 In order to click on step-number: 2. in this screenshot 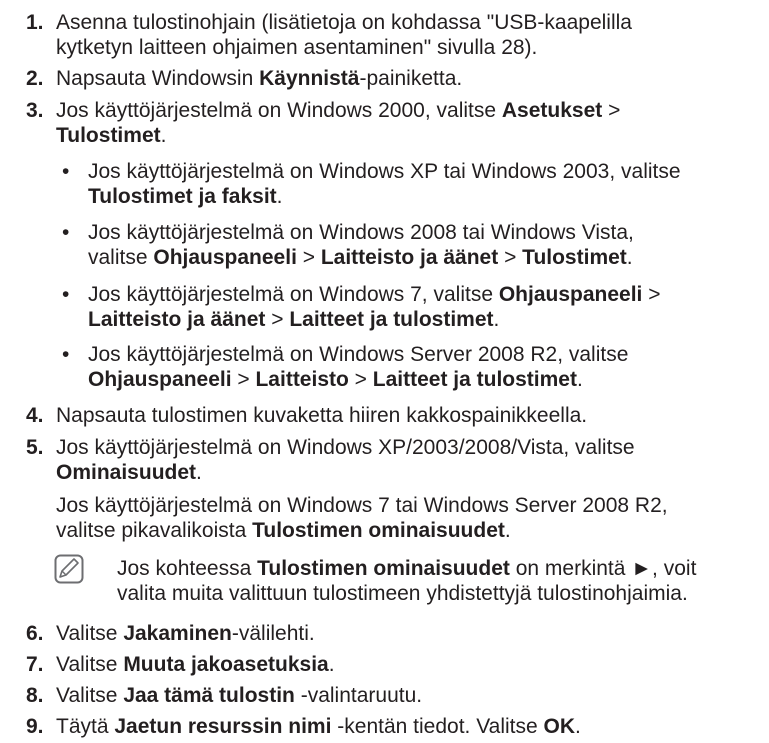, I will do `click(35, 78)`.